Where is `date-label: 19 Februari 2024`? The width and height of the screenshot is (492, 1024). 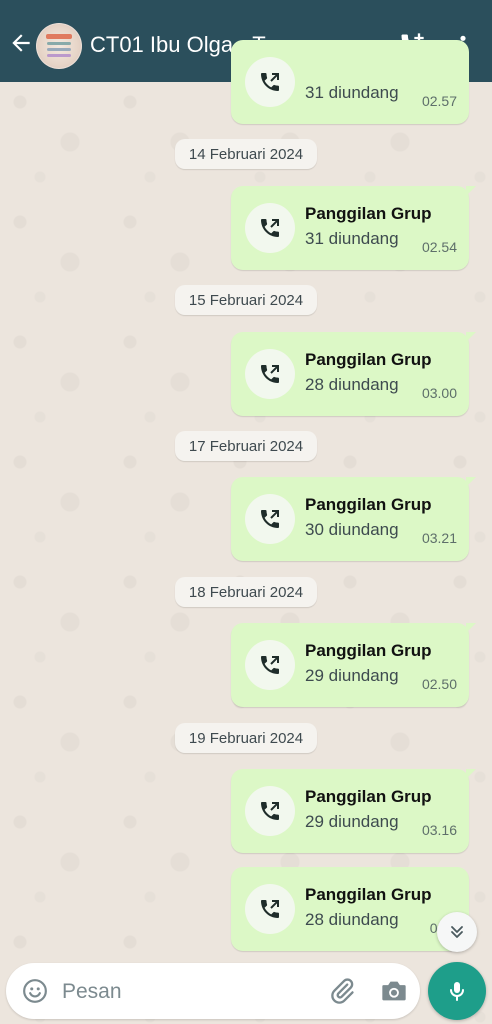
date-label: 19 Februari 2024 is located at coordinates (246, 738).